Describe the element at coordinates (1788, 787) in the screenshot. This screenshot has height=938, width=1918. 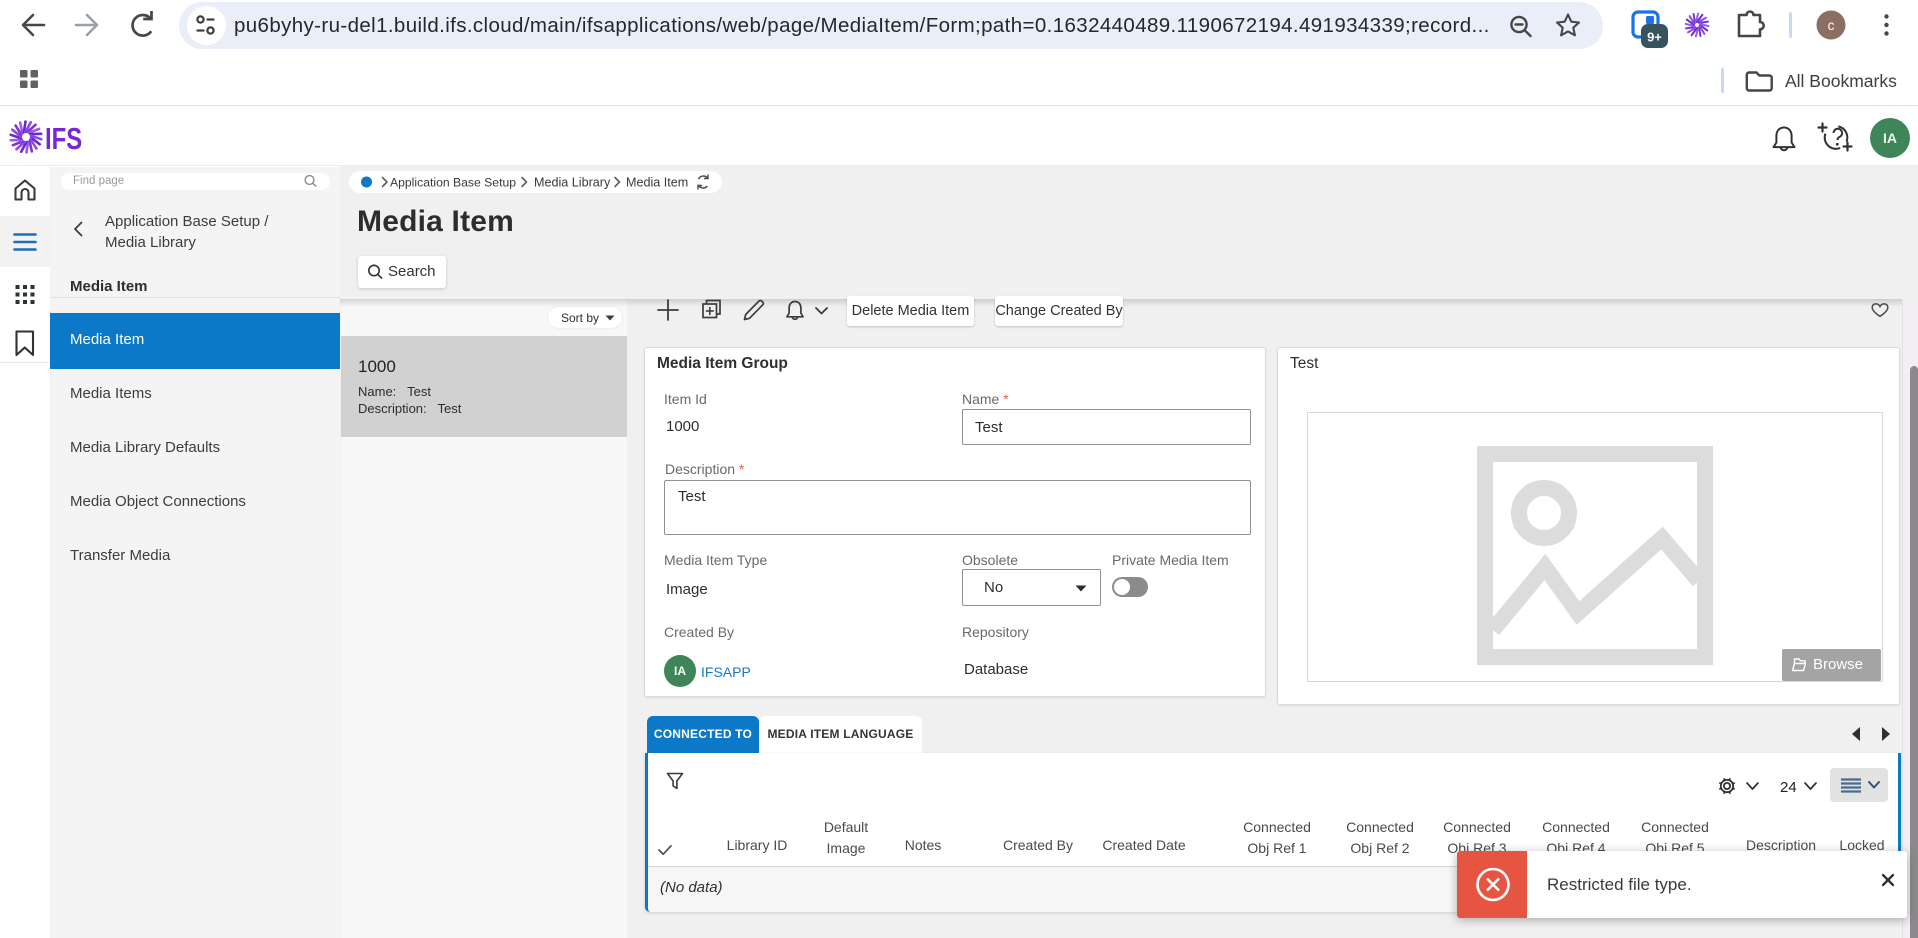
I see `svg-text: 24` at that location.